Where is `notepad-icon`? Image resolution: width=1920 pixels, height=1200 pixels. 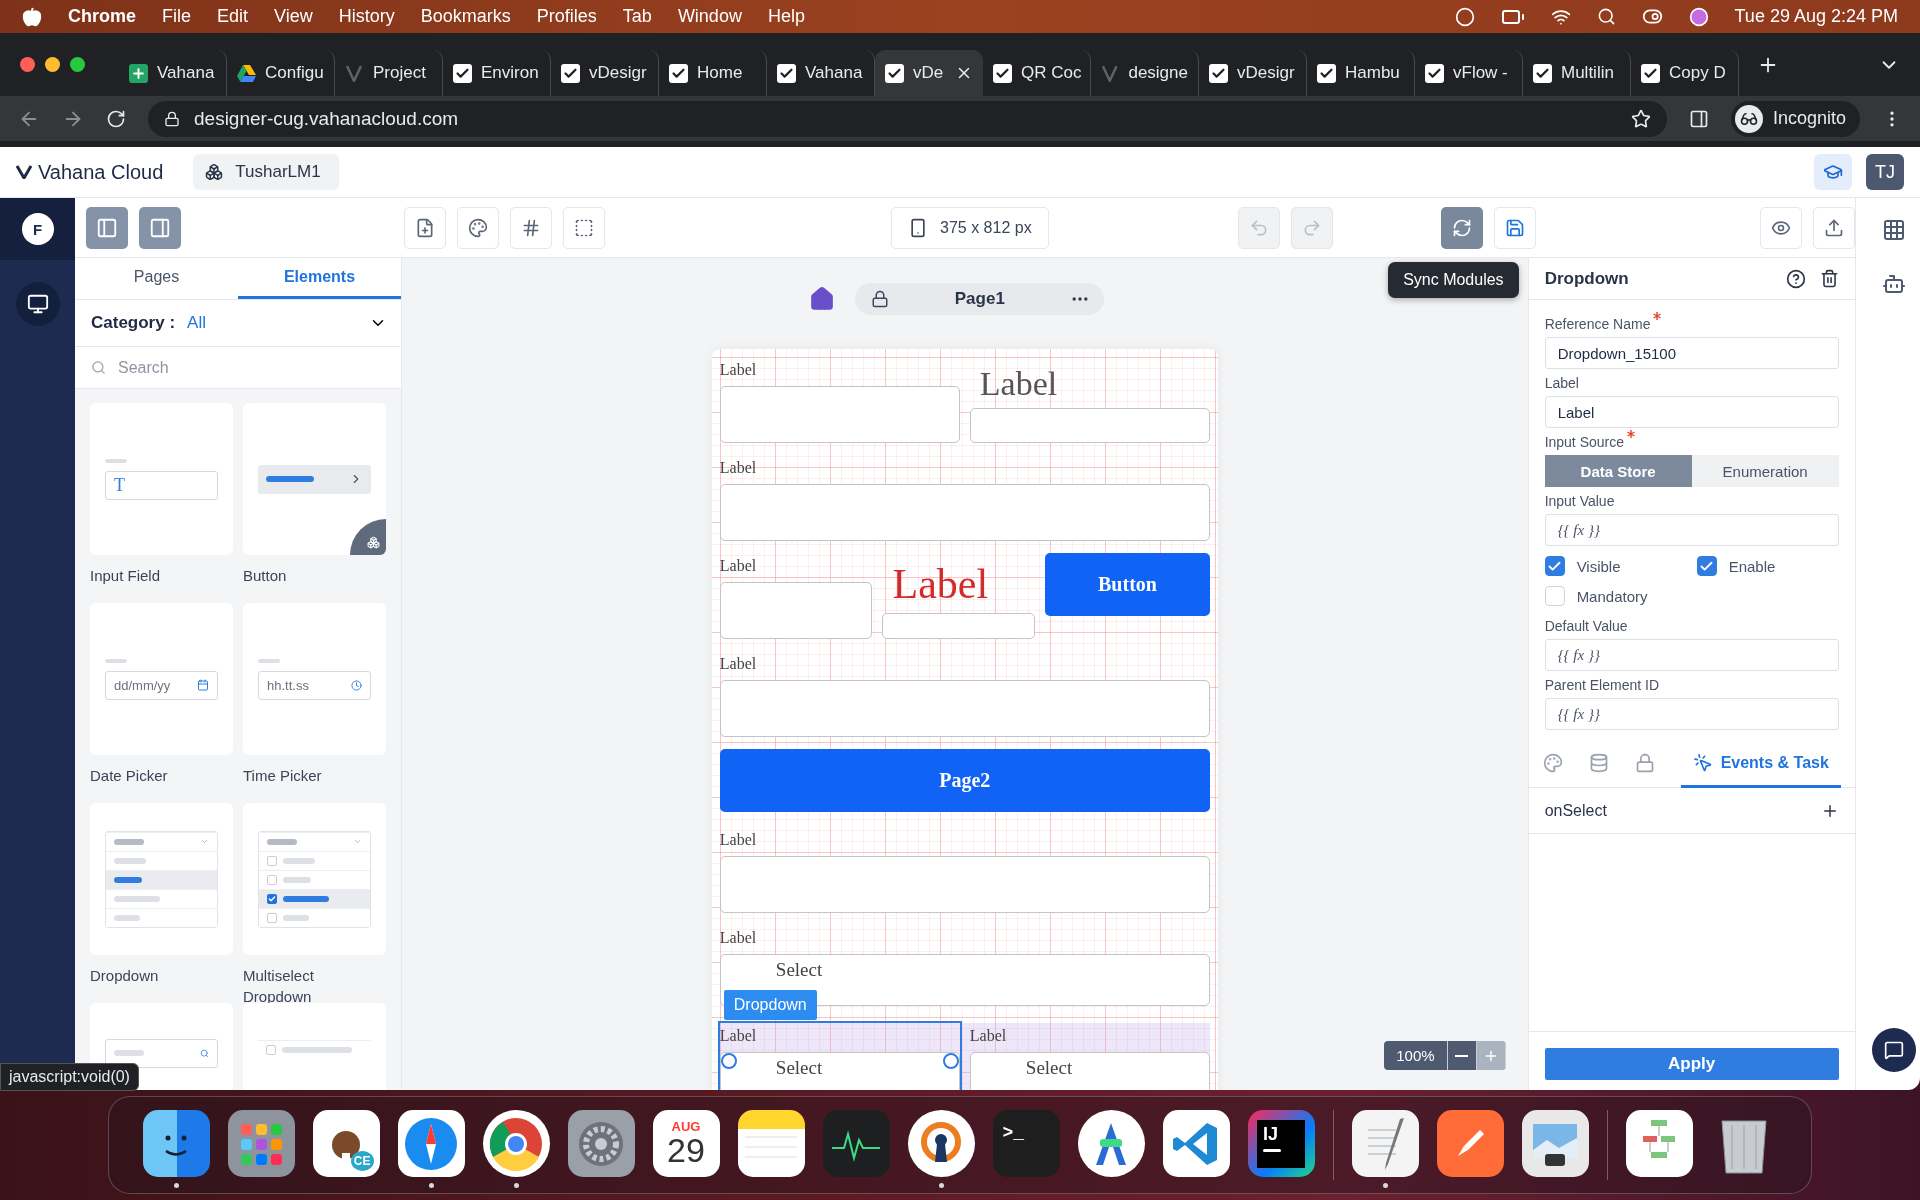
notepad-icon is located at coordinates (771, 1143).